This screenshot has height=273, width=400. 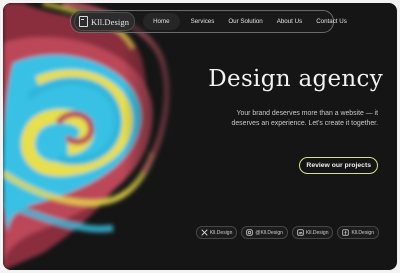 What do you see at coordinates (110, 21) in the screenshot?
I see `brand-name: Kll.Design` at bounding box center [110, 21].